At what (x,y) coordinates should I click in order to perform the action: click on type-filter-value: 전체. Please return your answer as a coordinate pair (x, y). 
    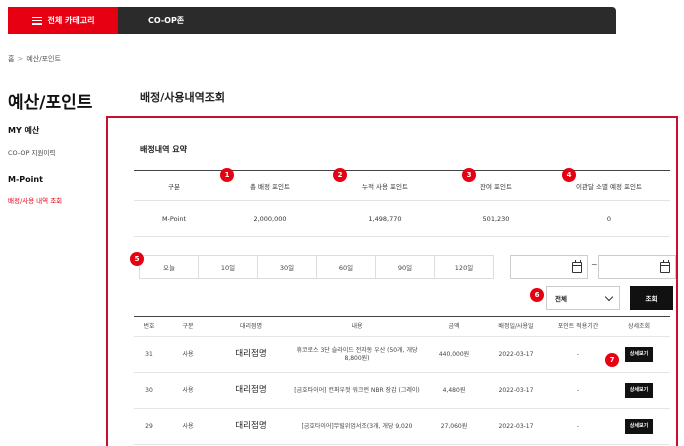
    Looking at the image, I should click on (561, 299).